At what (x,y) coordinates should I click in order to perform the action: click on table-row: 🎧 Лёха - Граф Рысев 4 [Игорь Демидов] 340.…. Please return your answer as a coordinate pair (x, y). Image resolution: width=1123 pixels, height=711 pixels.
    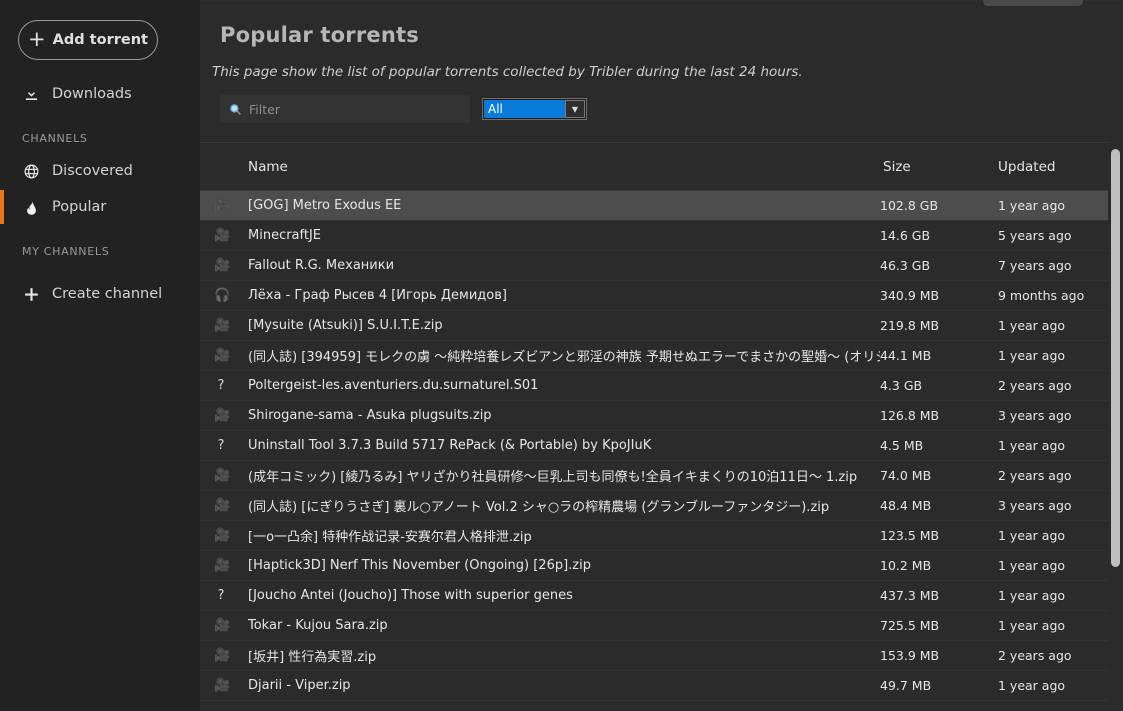
    Looking at the image, I should click on (661, 296).